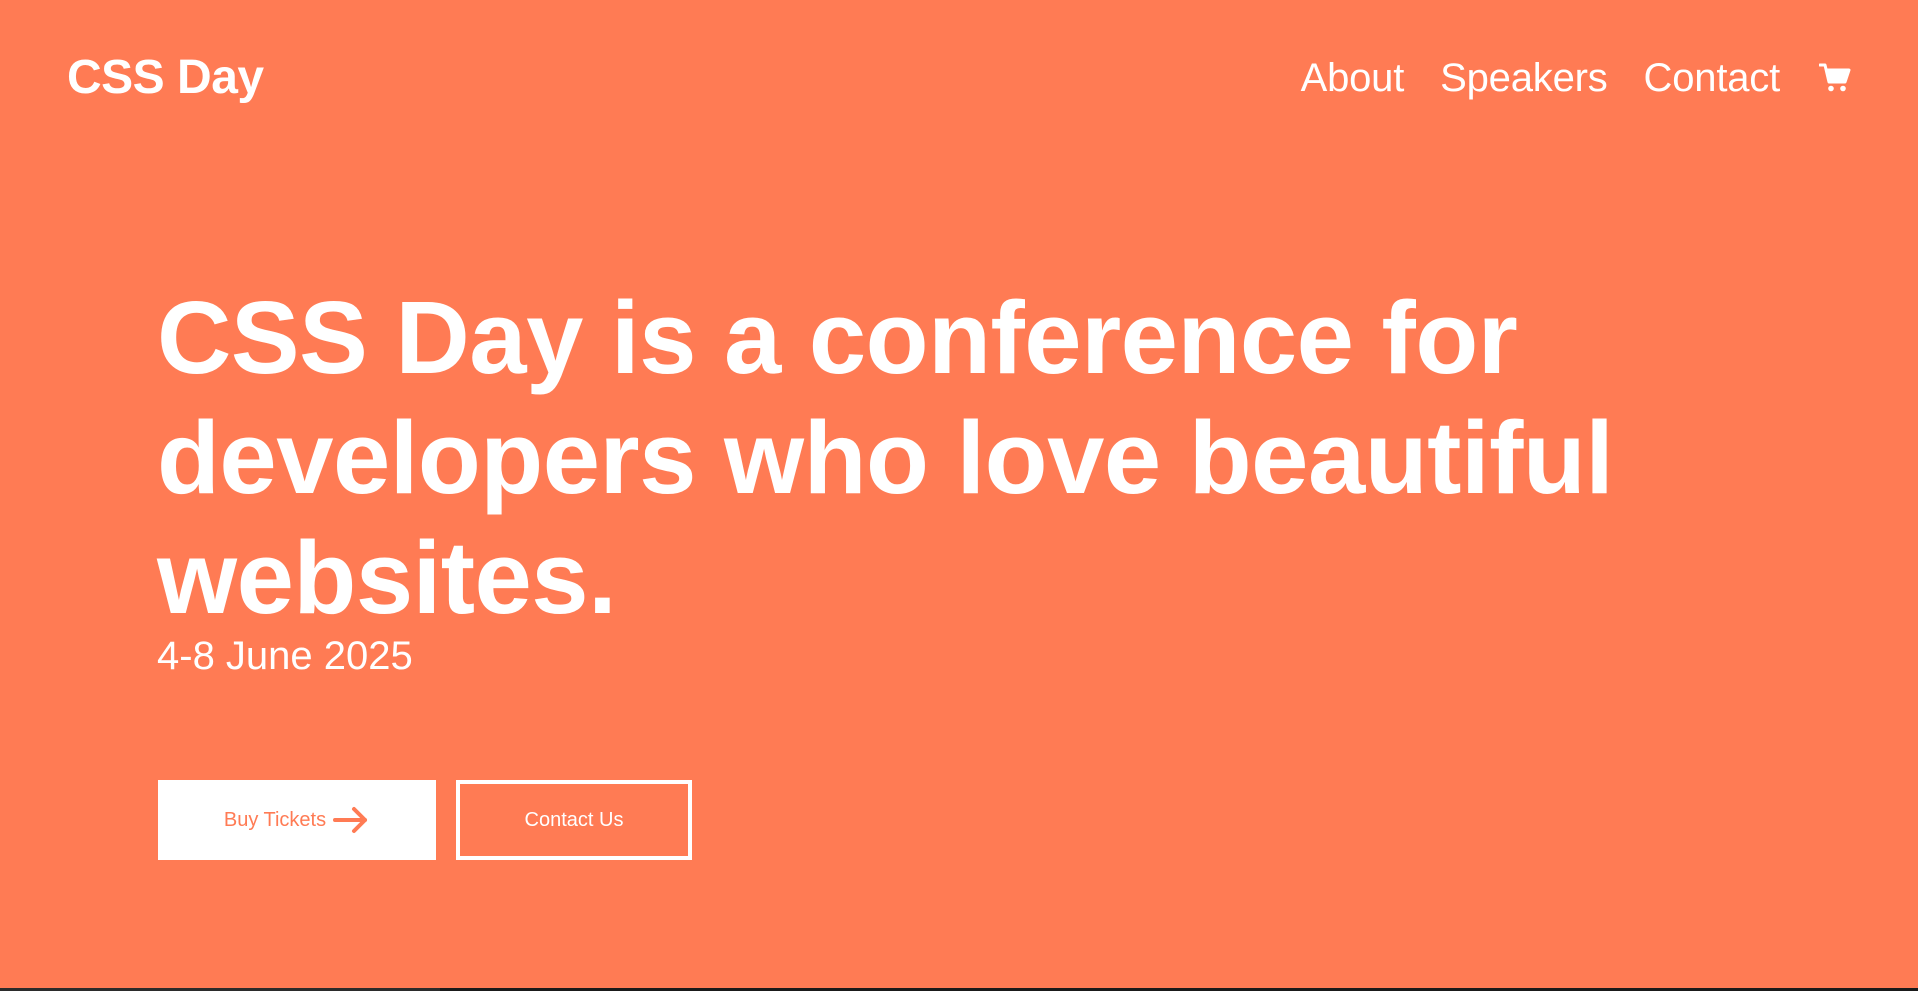  I want to click on buy-tickets-button: Buy Tickets, so click(297, 820).